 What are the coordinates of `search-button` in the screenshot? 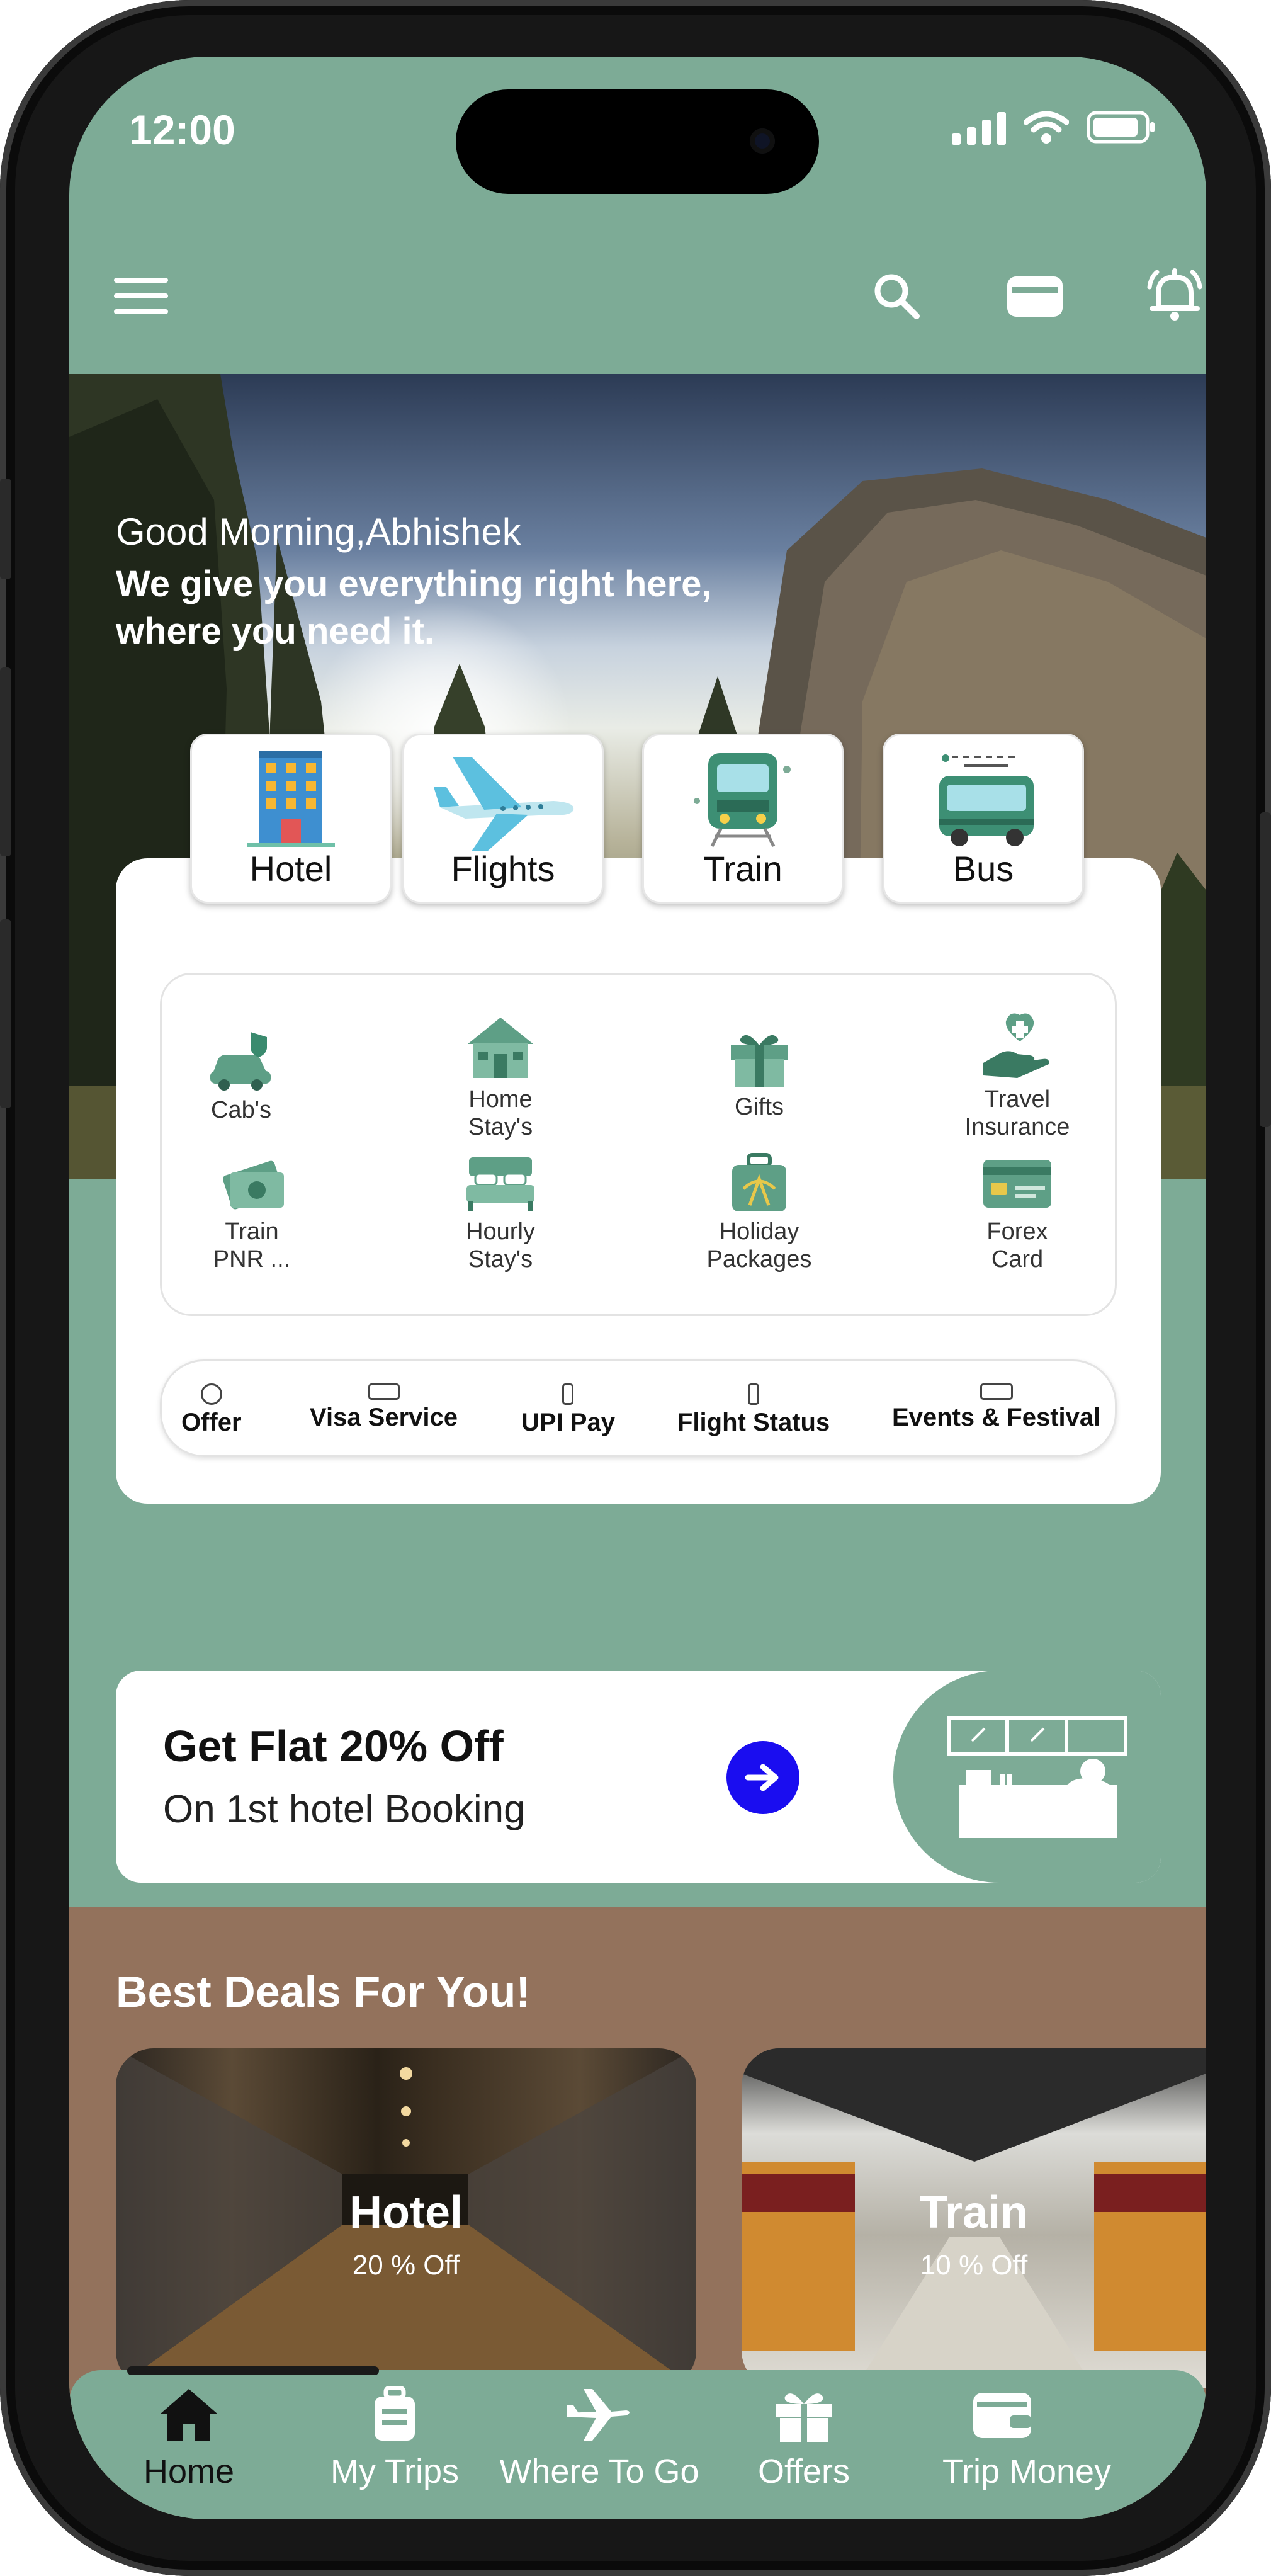 It's located at (897, 295).